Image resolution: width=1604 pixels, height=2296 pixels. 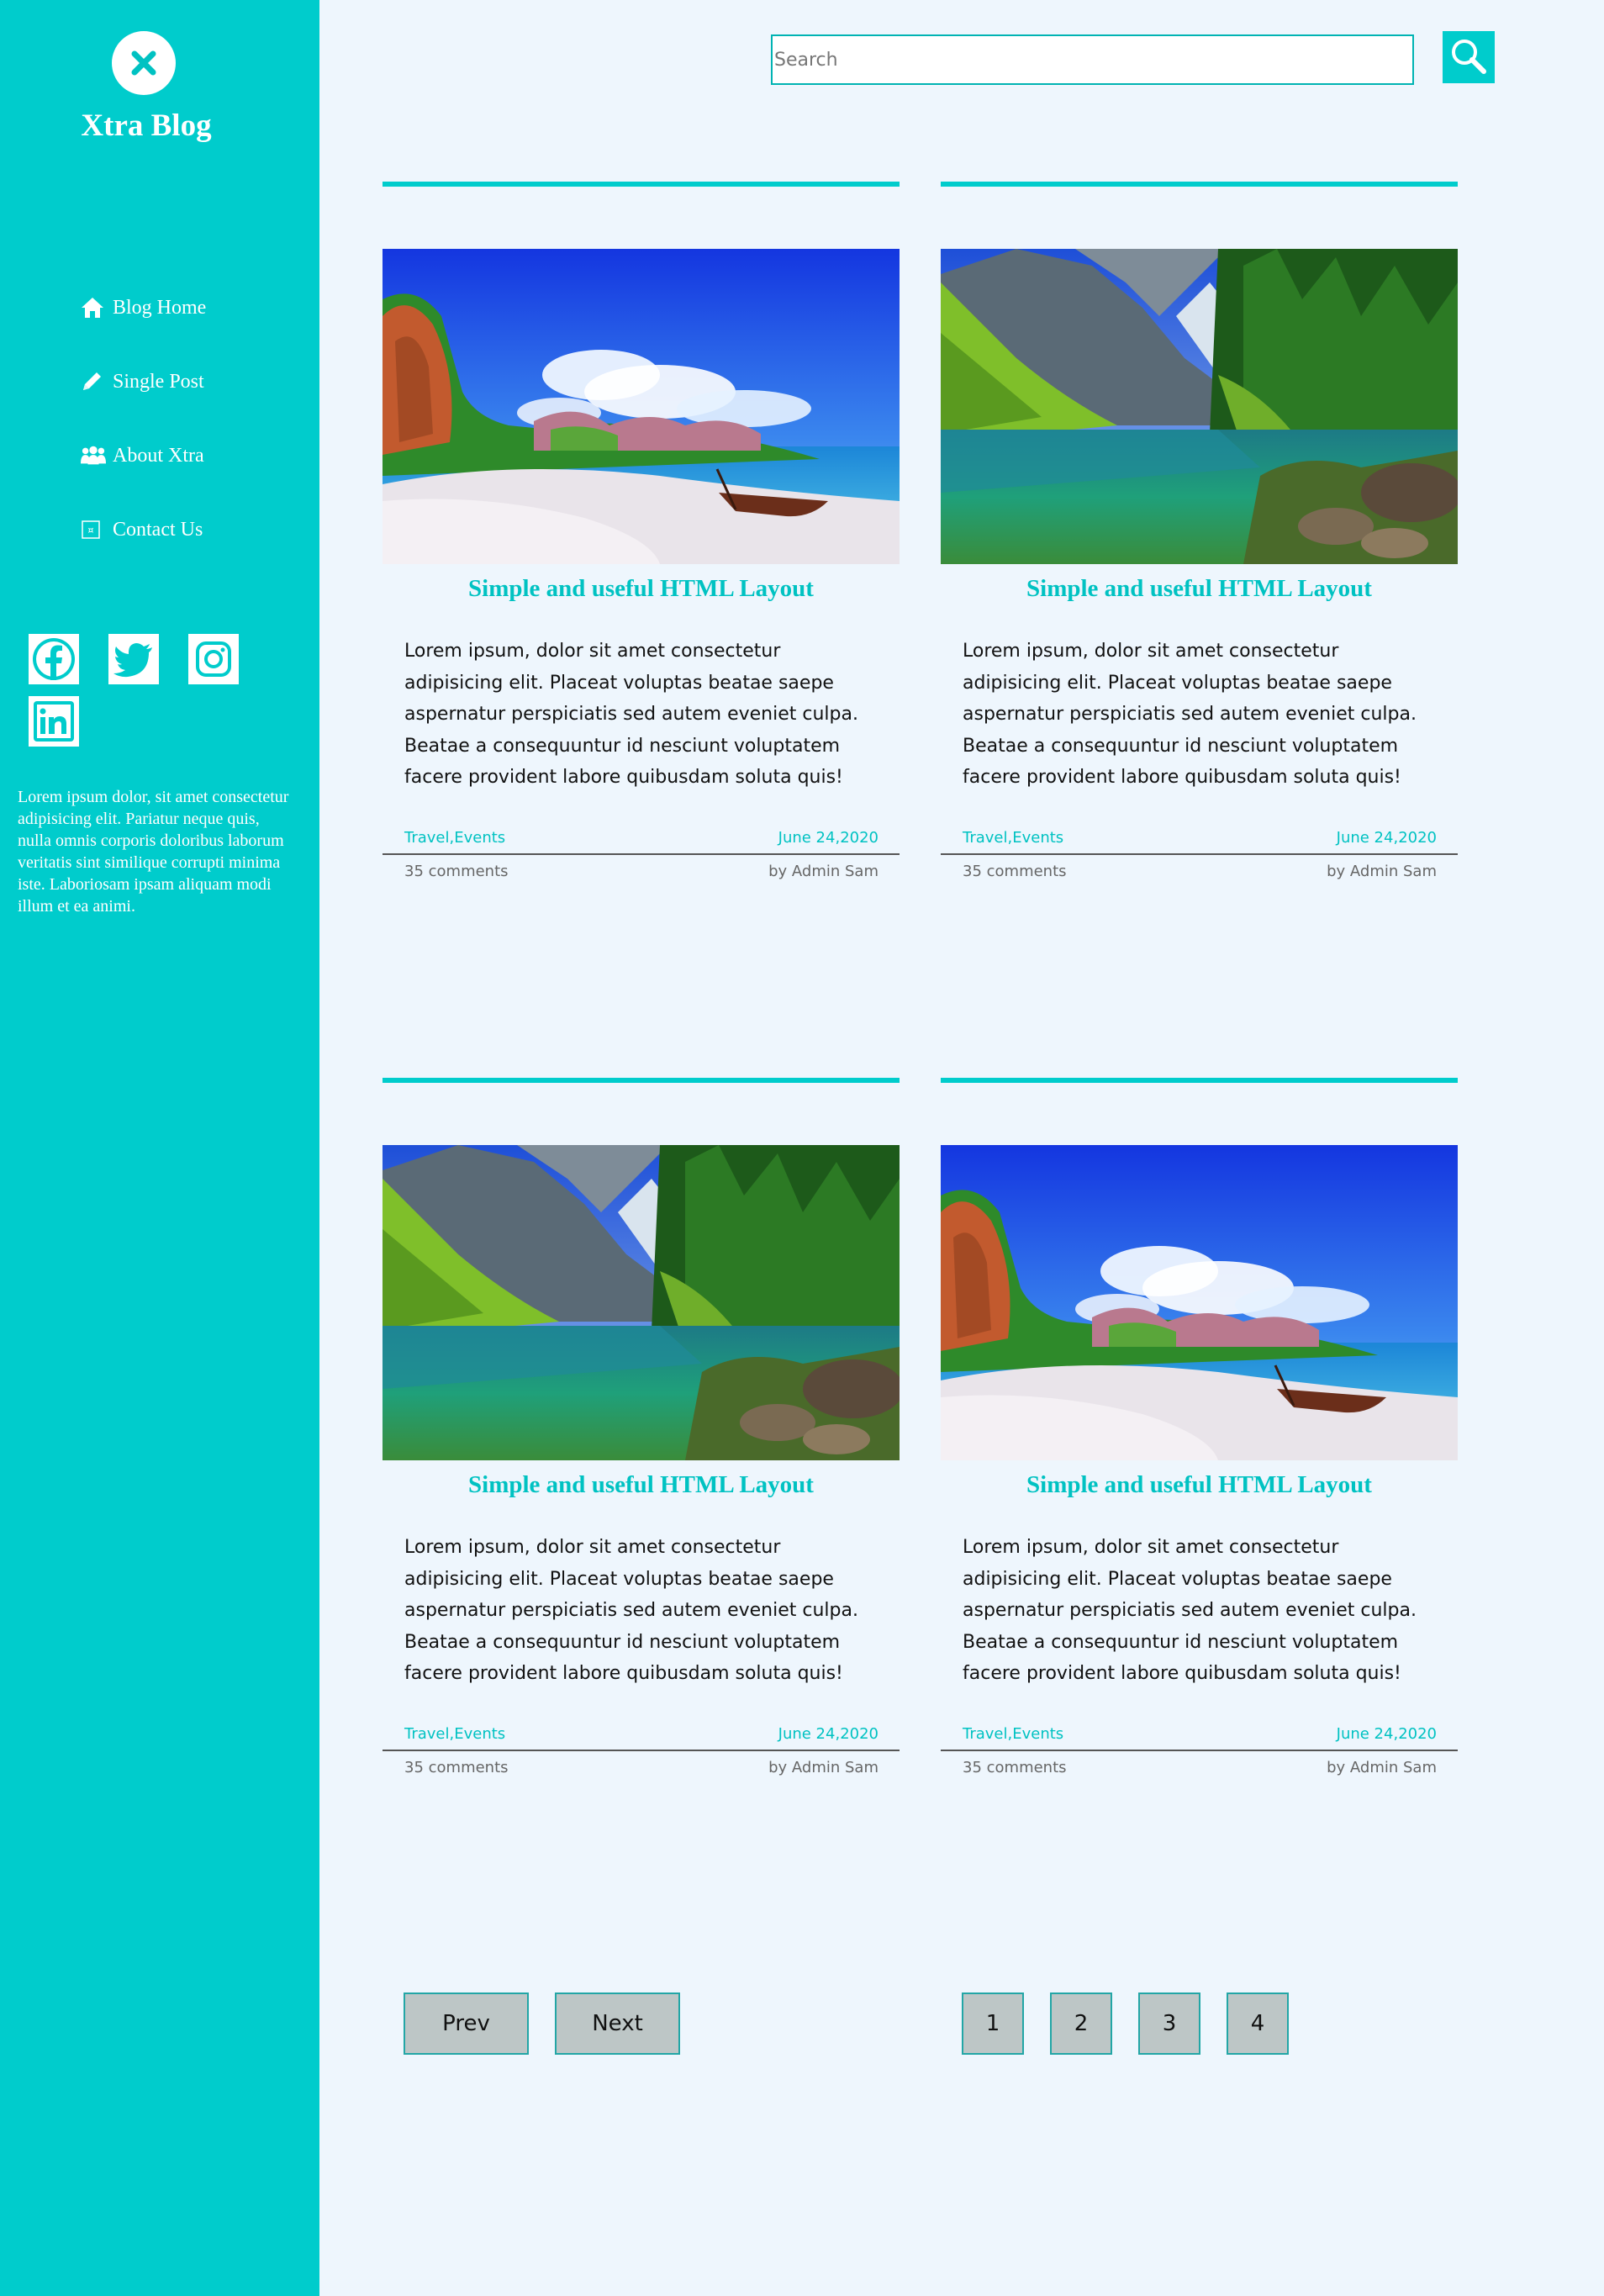 What do you see at coordinates (160, 307) in the screenshot?
I see `sidebar-item-label: Blog Home` at bounding box center [160, 307].